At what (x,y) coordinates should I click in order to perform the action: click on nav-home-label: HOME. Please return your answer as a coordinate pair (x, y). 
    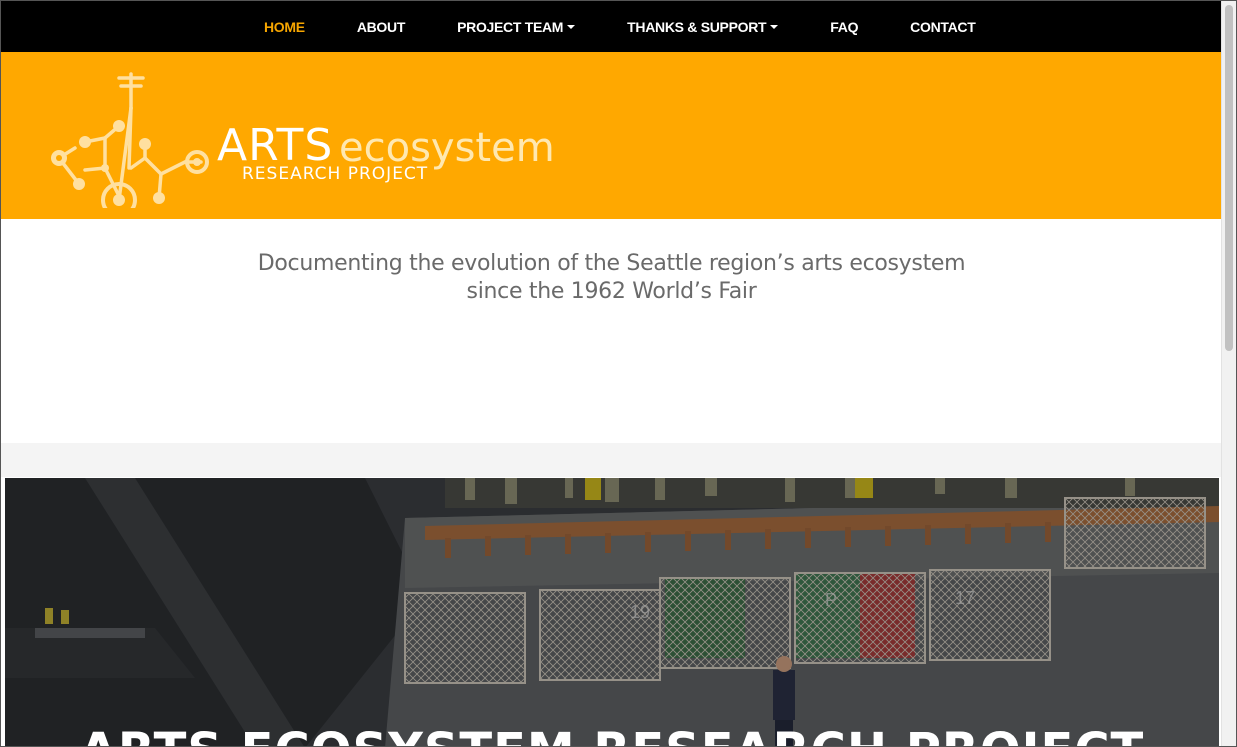
    Looking at the image, I should click on (284, 26).